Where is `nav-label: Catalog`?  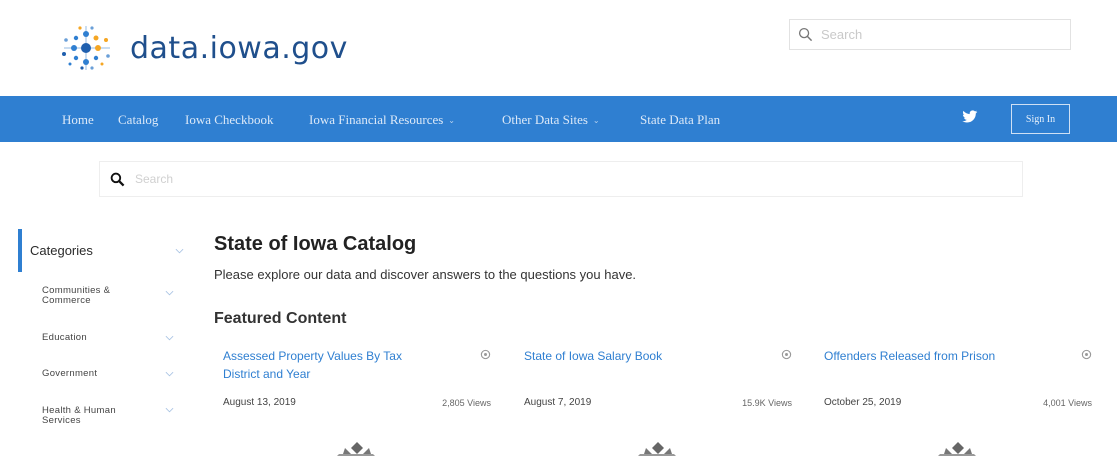 nav-label: Catalog is located at coordinates (138, 119).